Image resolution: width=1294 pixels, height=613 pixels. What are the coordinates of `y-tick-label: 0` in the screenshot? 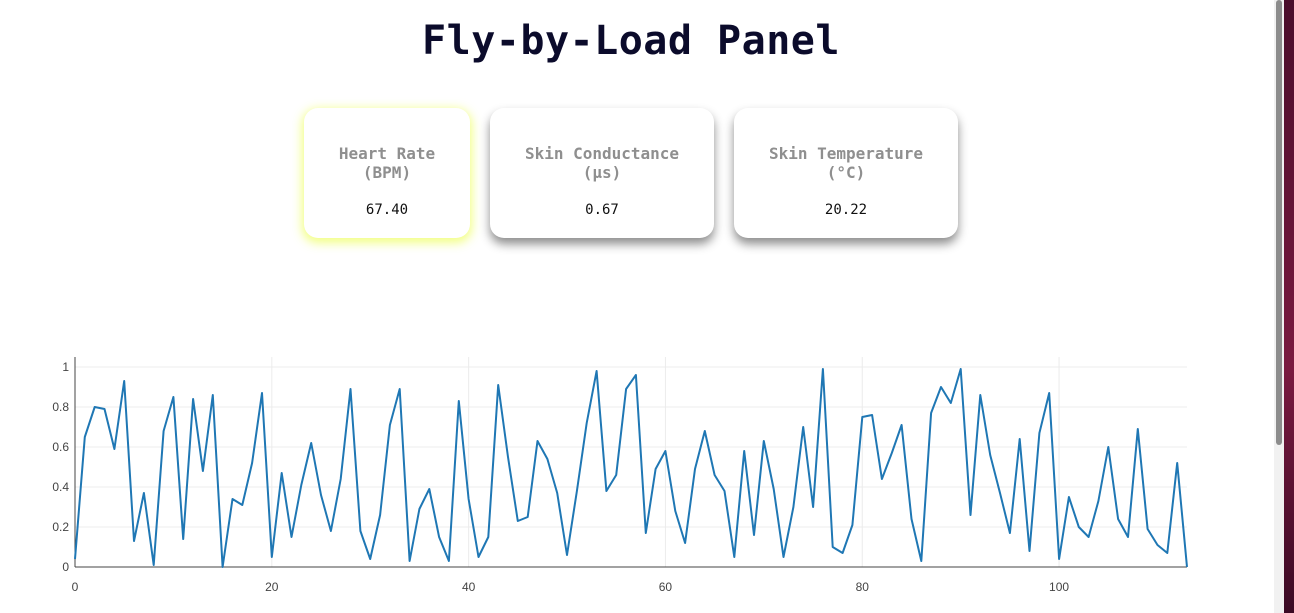 It's located at (65, 567).